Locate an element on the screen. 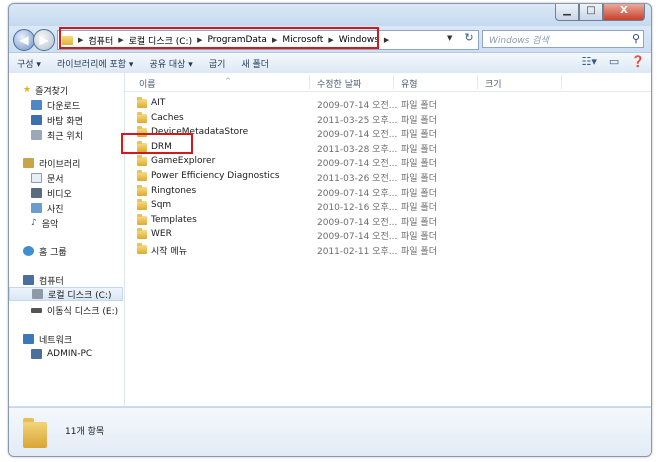 Image resolution: width=658 pixels, height=462 pixels. share-with-button: 공유 대상 ▾ is located at coordinates (170, 63).